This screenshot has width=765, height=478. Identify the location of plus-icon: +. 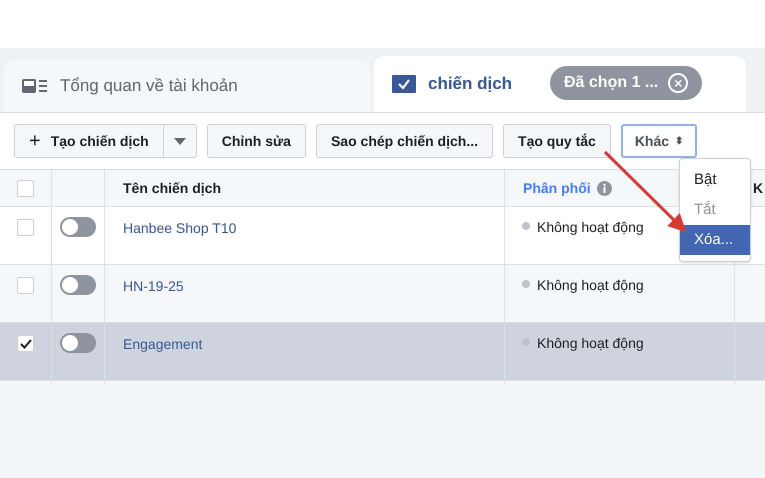
(35, 141).